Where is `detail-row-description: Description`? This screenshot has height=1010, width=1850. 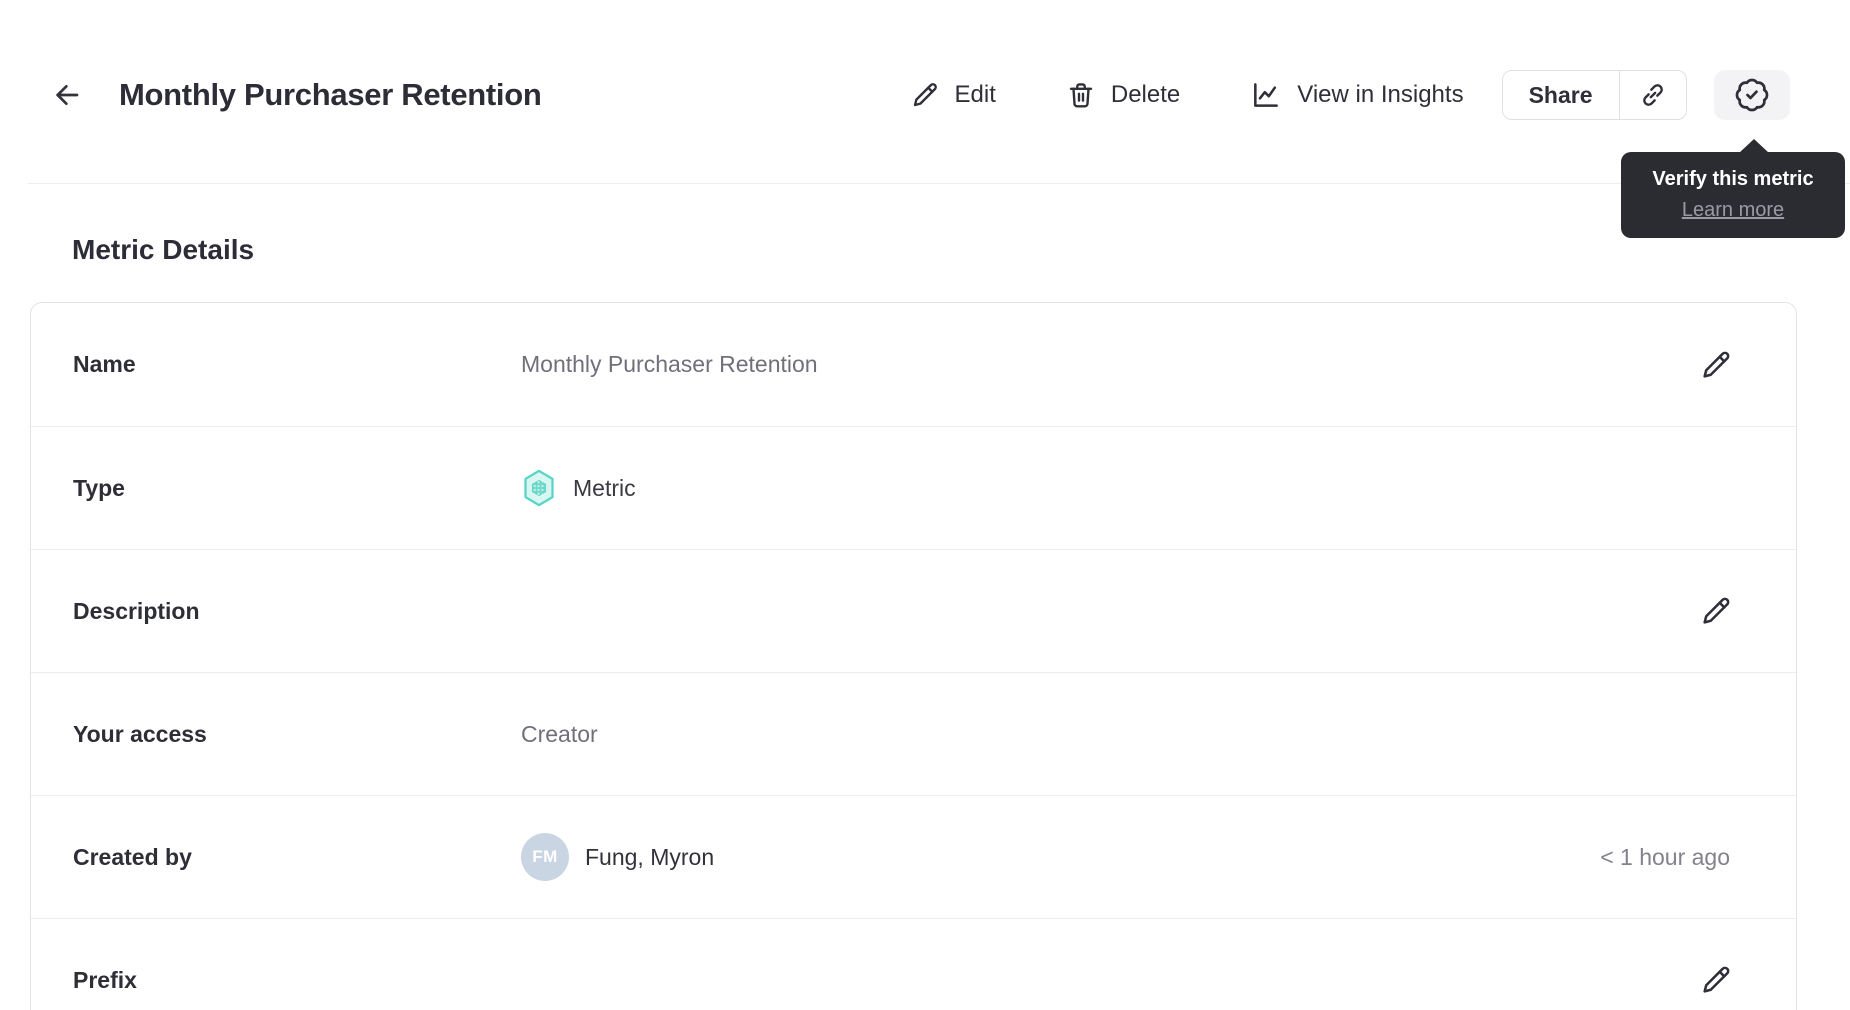
detail-row-description: Description is located at coordinates (913, 610).